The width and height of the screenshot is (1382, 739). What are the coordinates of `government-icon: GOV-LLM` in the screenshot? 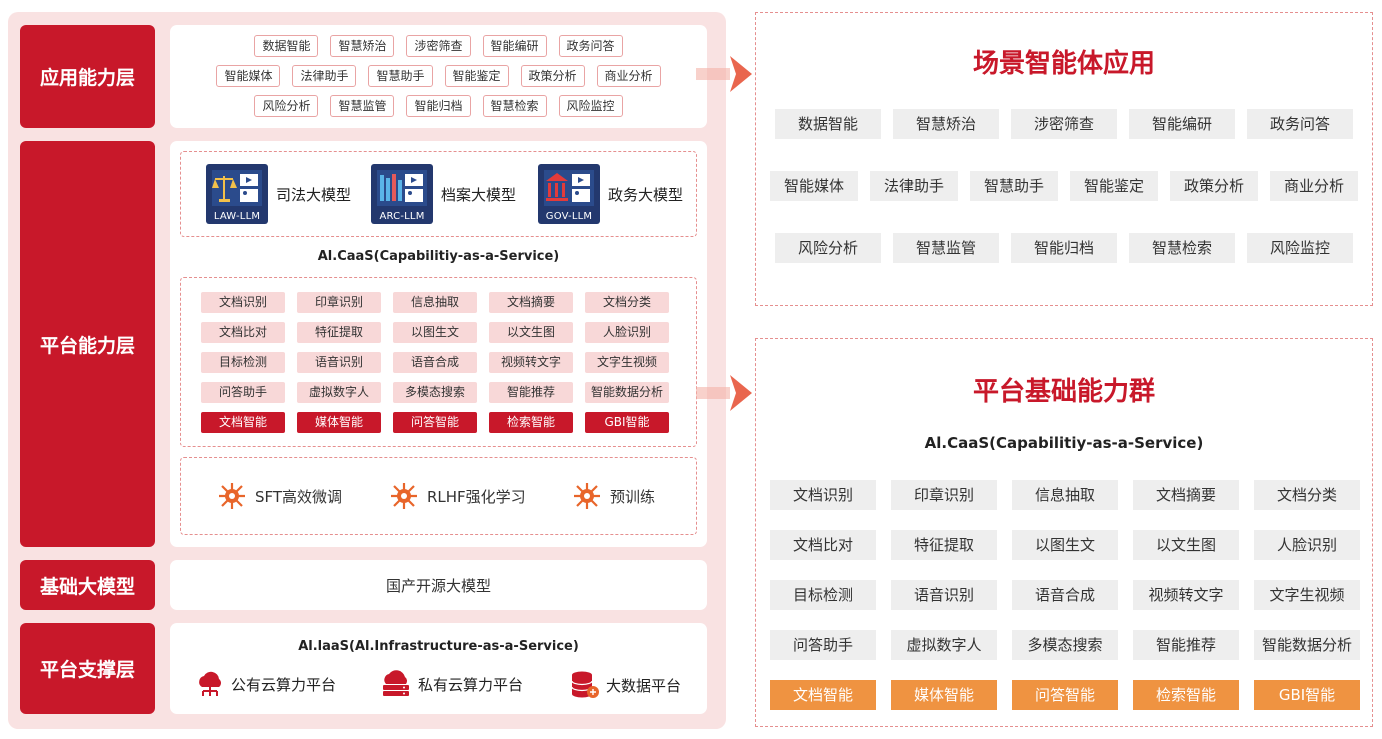 It's located at (569, 194).